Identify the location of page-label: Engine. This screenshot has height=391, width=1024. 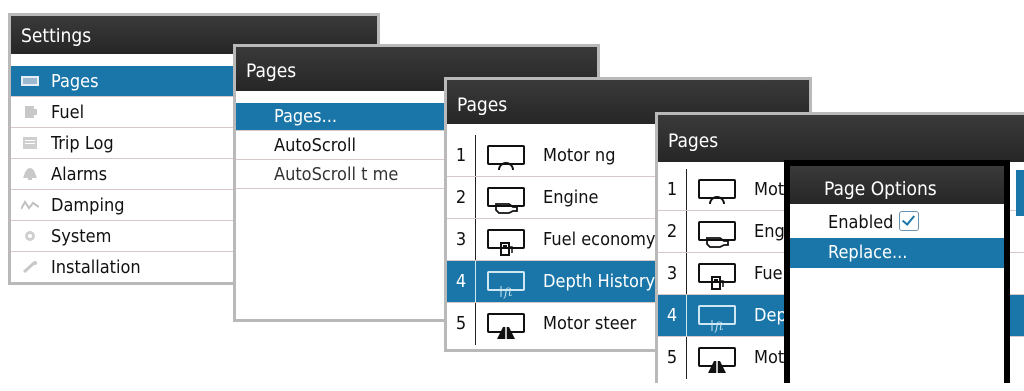
(571, 197).